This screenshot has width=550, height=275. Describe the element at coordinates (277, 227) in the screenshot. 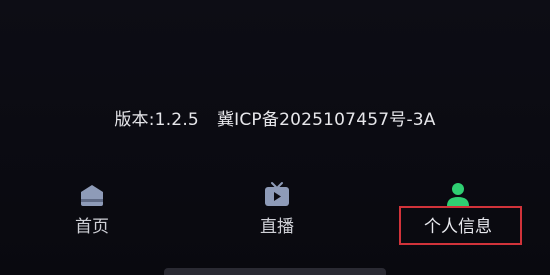

I see `tab-live-label: 直播` at that location.